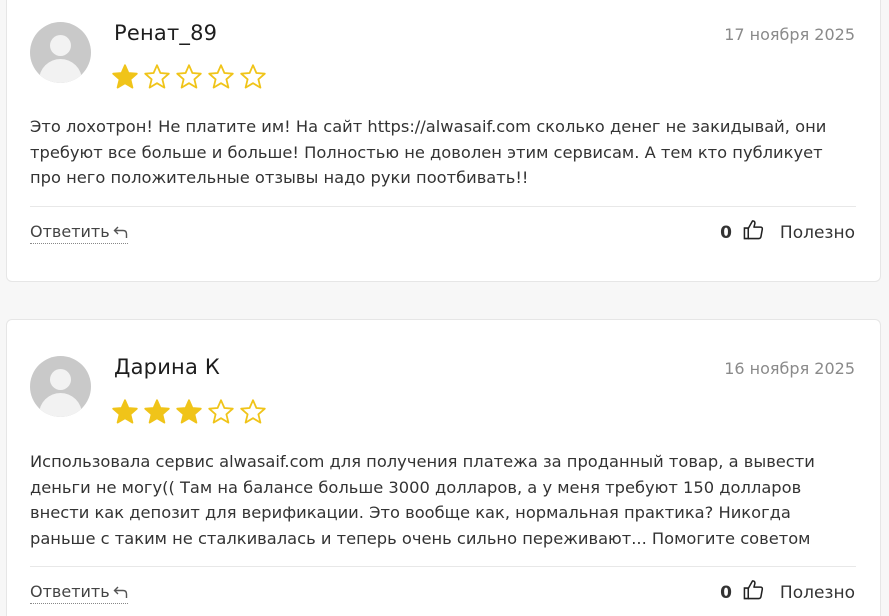 This screenshot has width=889, height=616. I want to click on review-date: 16 ноября 2025, so click(789, 368).